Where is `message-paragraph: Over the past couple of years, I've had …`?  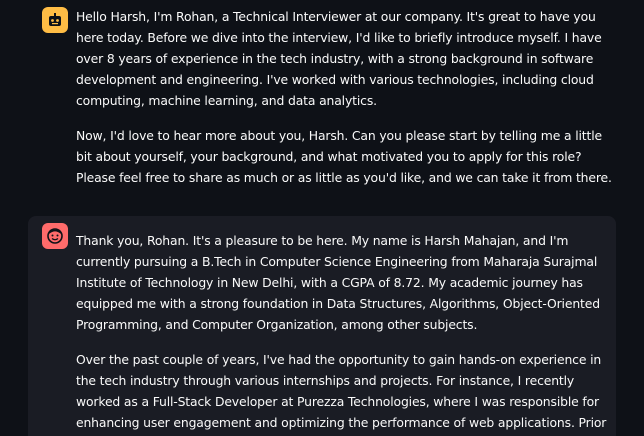
message-paragraph: Over the past couple of years, I've had … is located at coordinates (341, 391).